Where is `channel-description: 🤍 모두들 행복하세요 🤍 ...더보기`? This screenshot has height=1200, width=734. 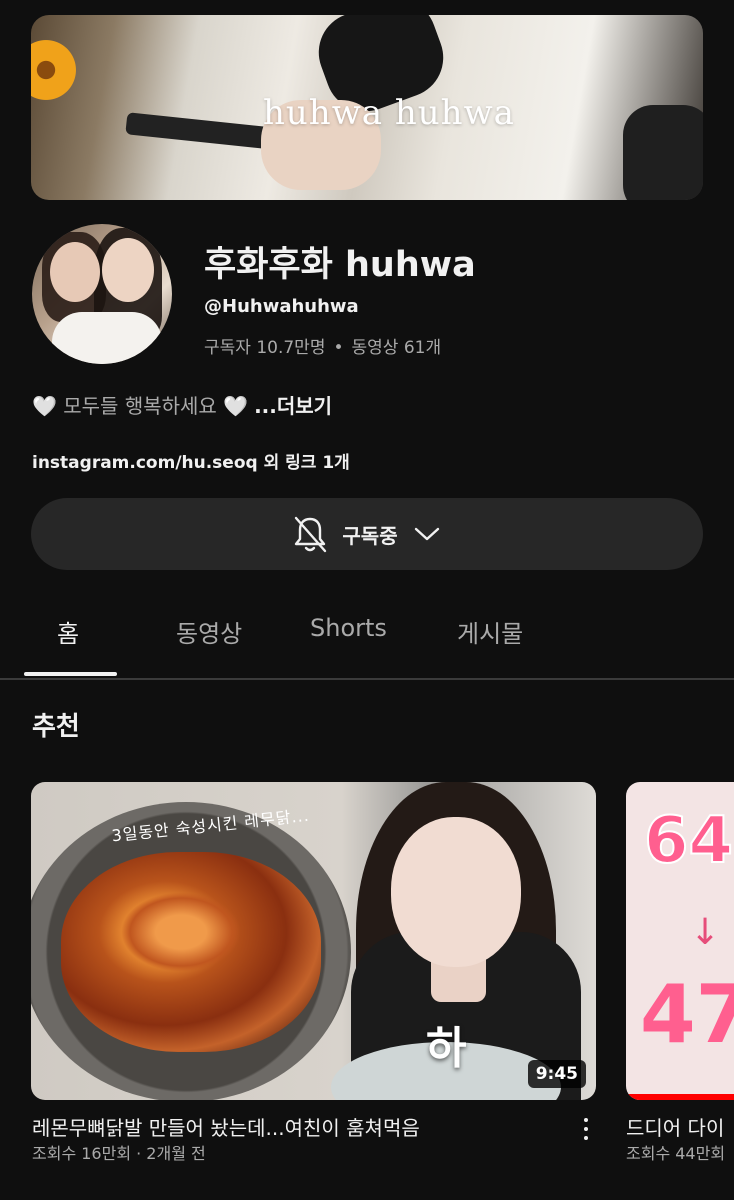 channel-description: 🤍 모두들 행복하세요 🤍 ...더보기 is located at coordinates (182, 404).